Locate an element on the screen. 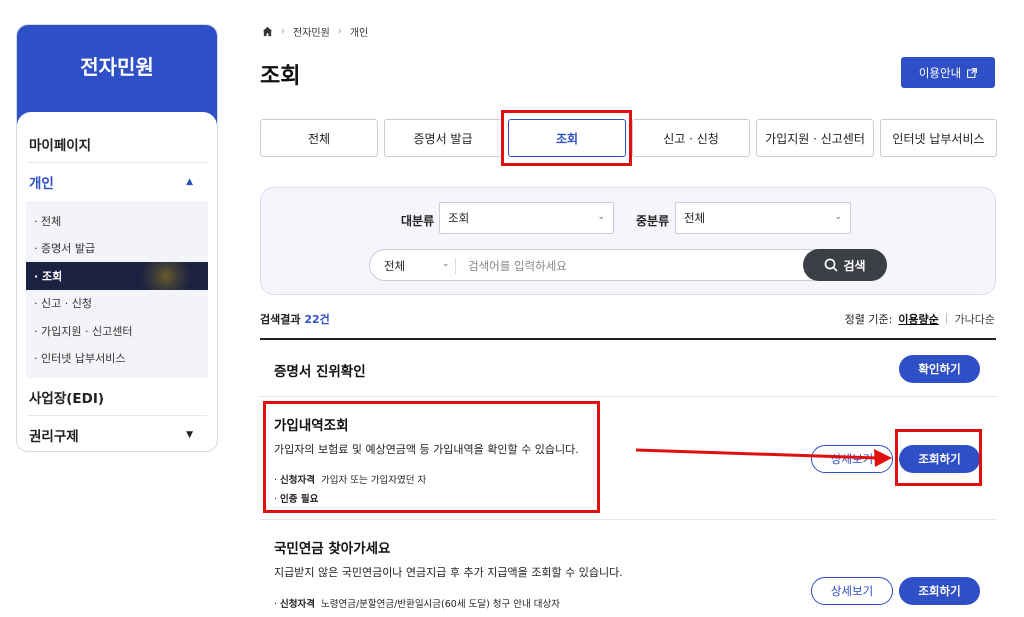 This screenshot has height=617, width=1024. major-category-select: 조회 ⌄ is located at coordinates (526, 218).